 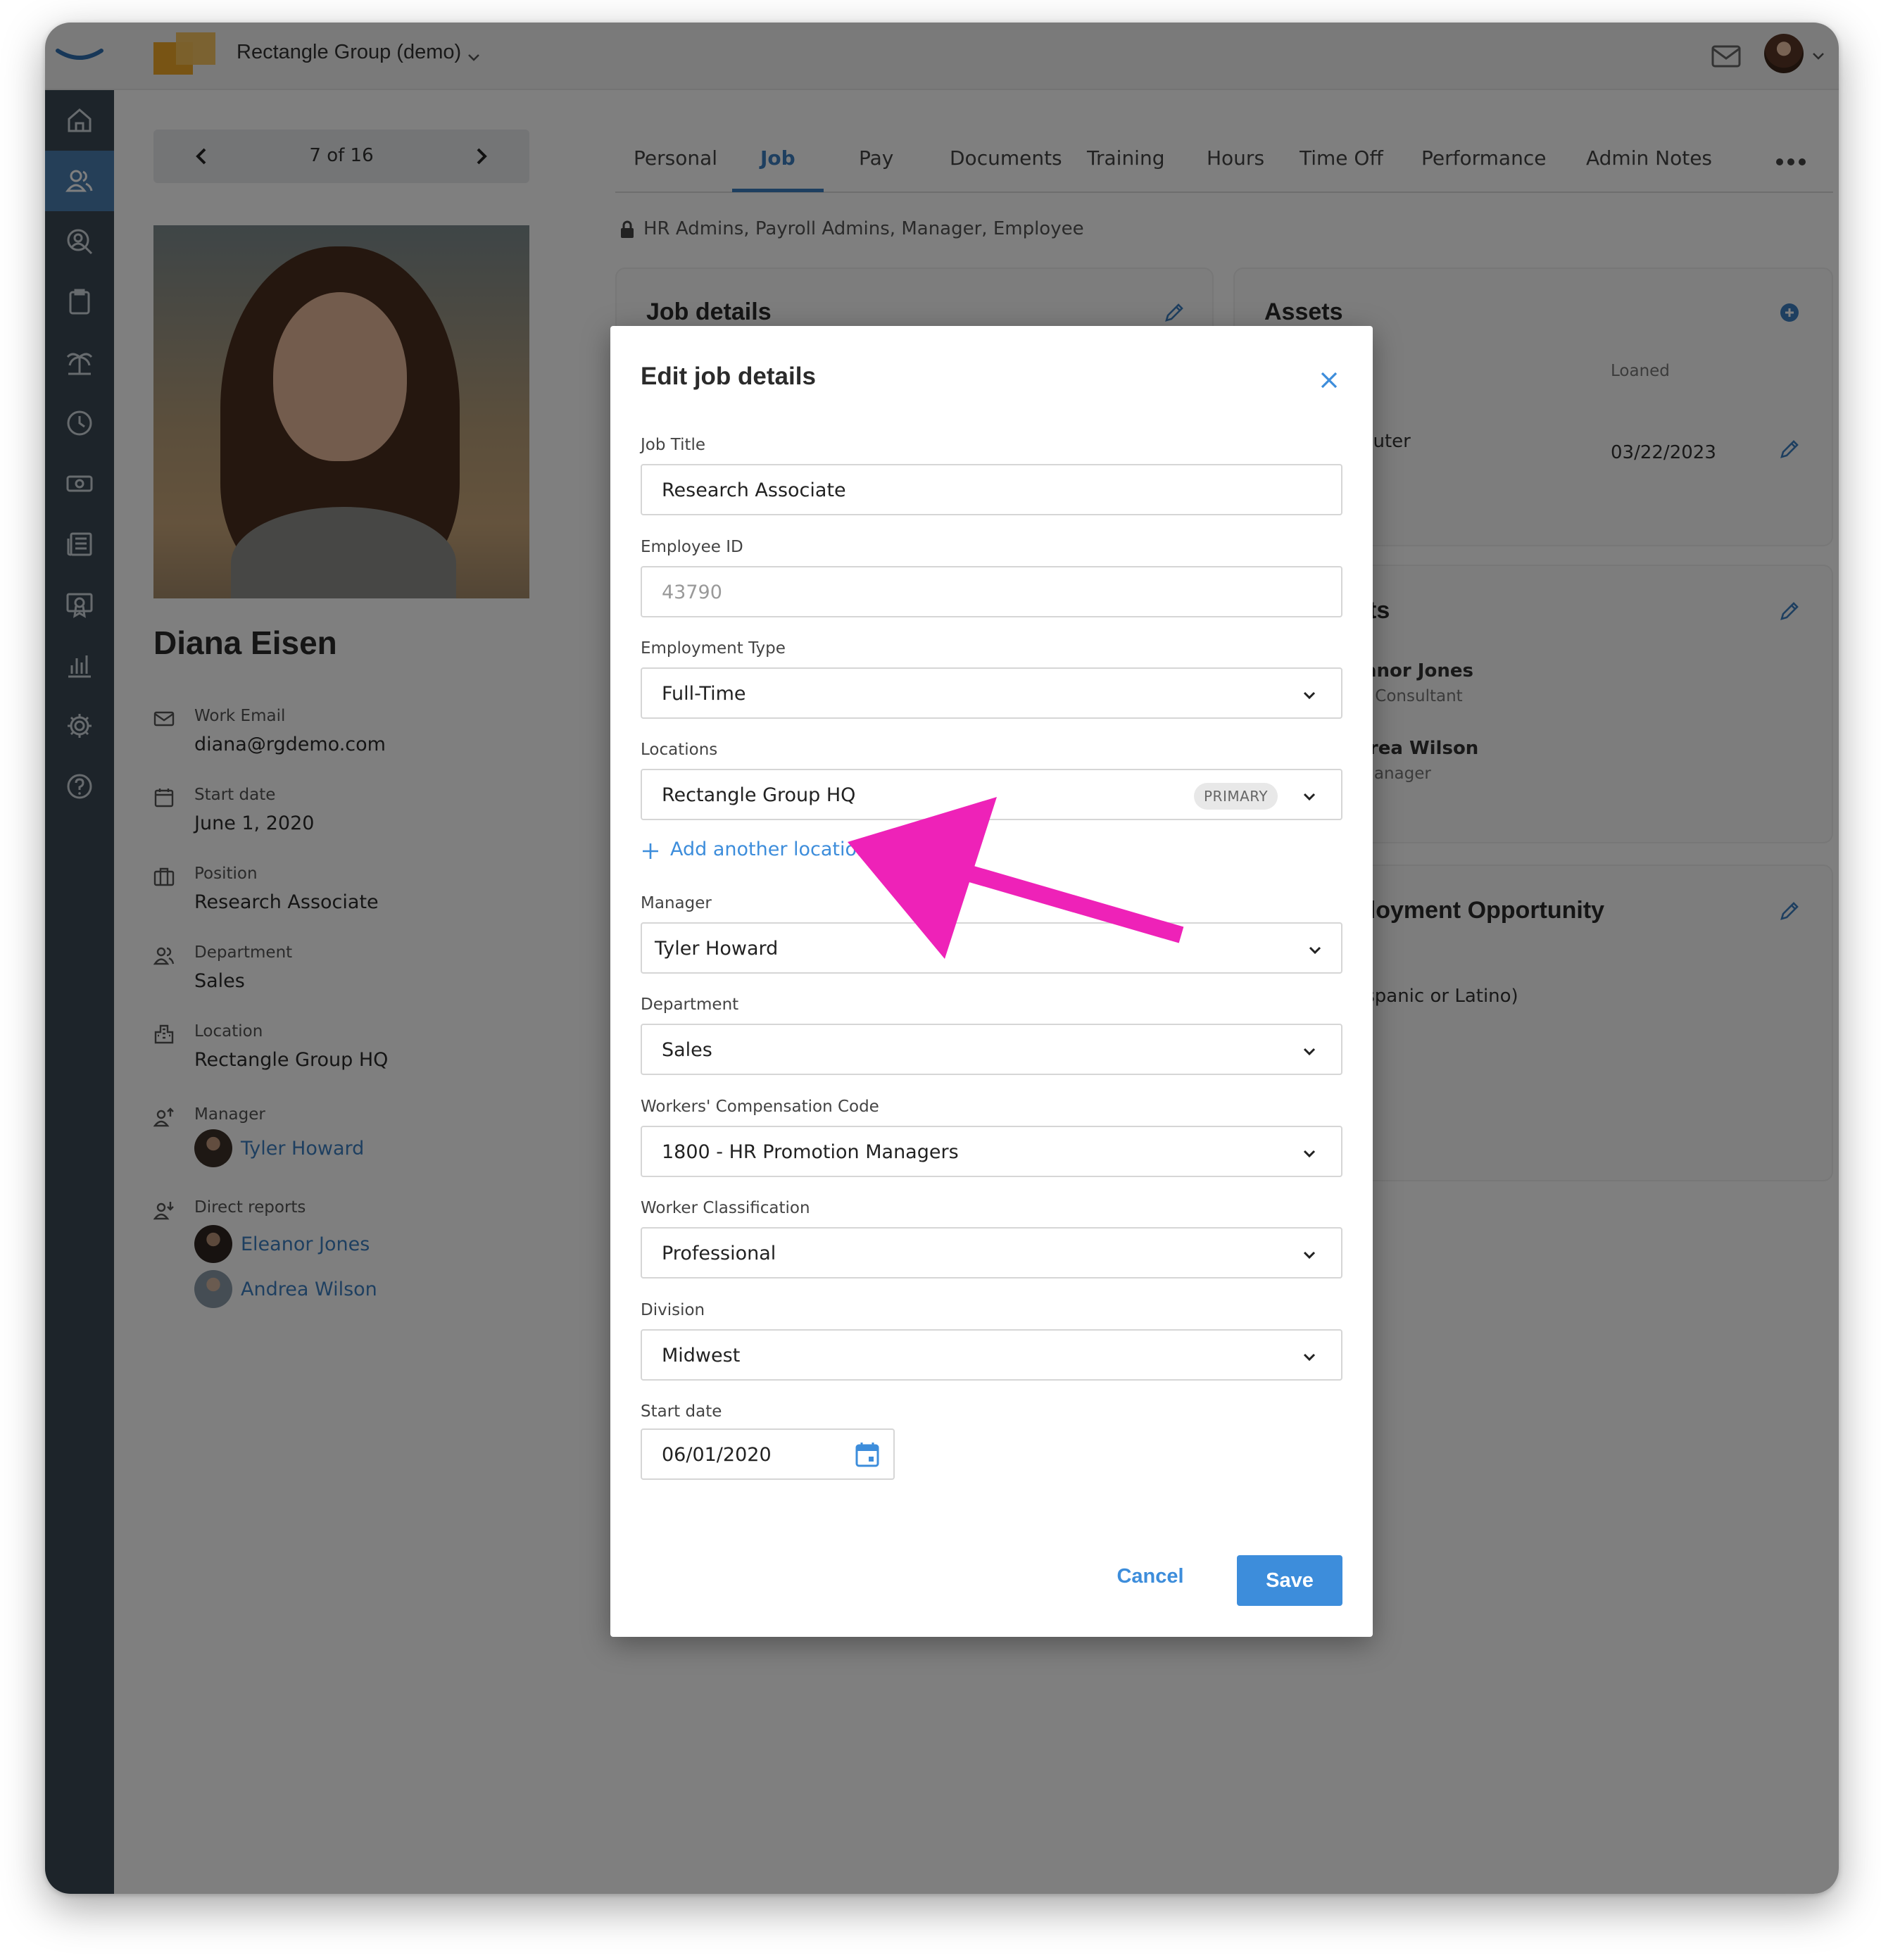 I want to click on job-title-label: Job Title, so click(x=674, y=445).